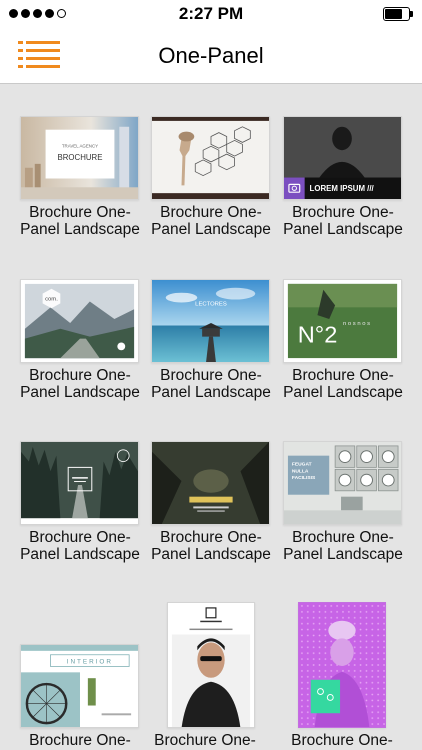 The height and width of the screenshot is (750, 422). Describe the element at coordinates (79, 321) in the screenshot. I see `template-thumbnail: com.` at that location.